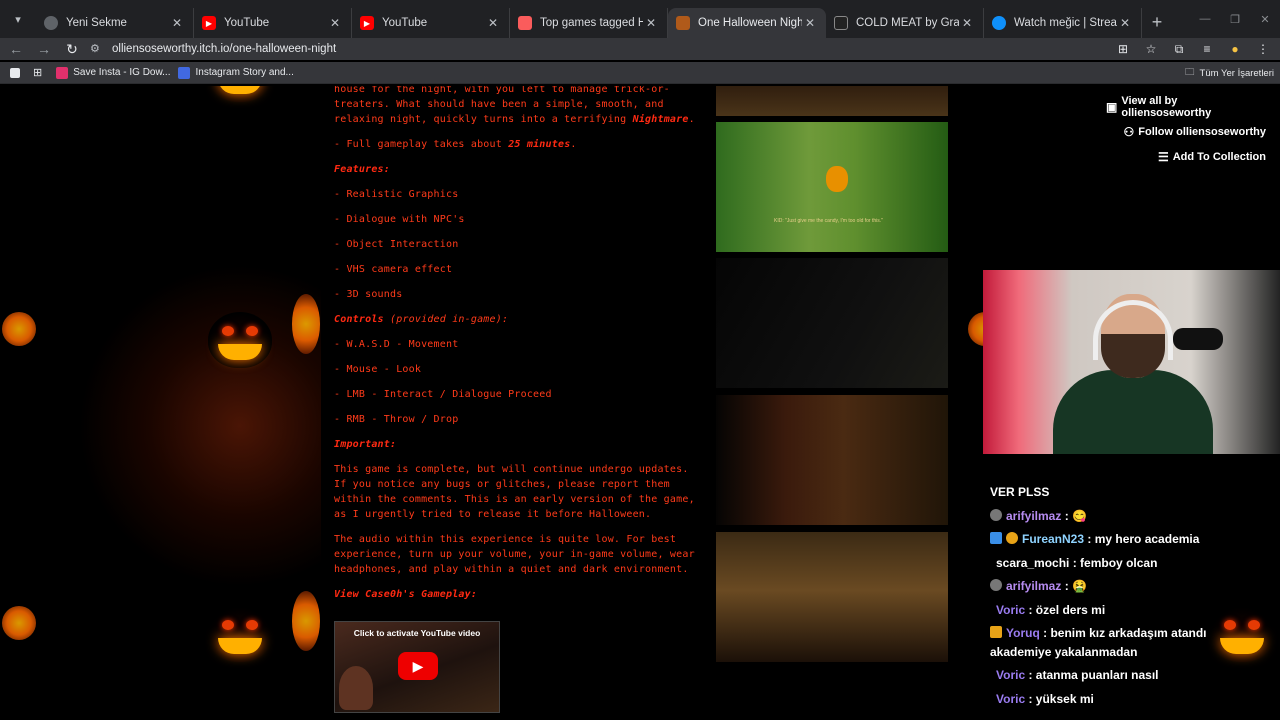 Image resolution: width=1280 pixels, height=720 pixels. Describe the element at coordinates (1034, 586) in the screenshot. I see `chat-username: arifyilmaz` at that location.